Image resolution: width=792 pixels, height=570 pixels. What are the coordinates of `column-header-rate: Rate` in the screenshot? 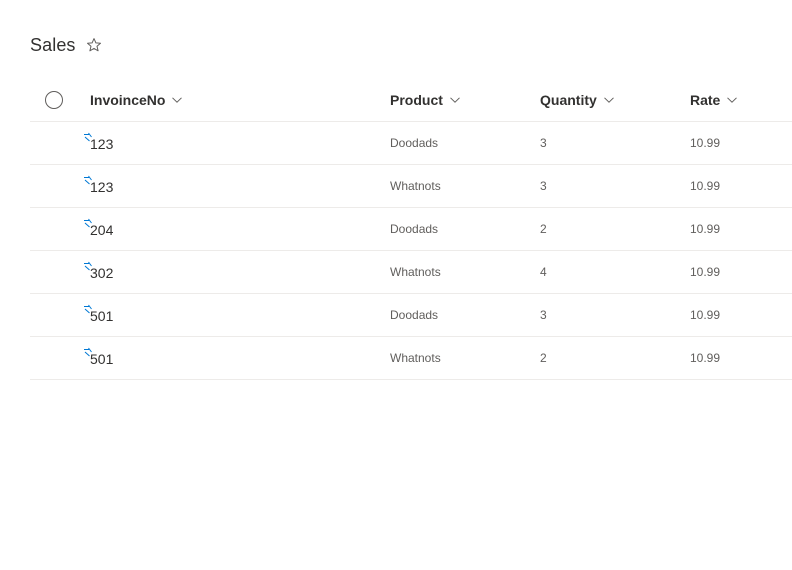 It's located at (714, 100).